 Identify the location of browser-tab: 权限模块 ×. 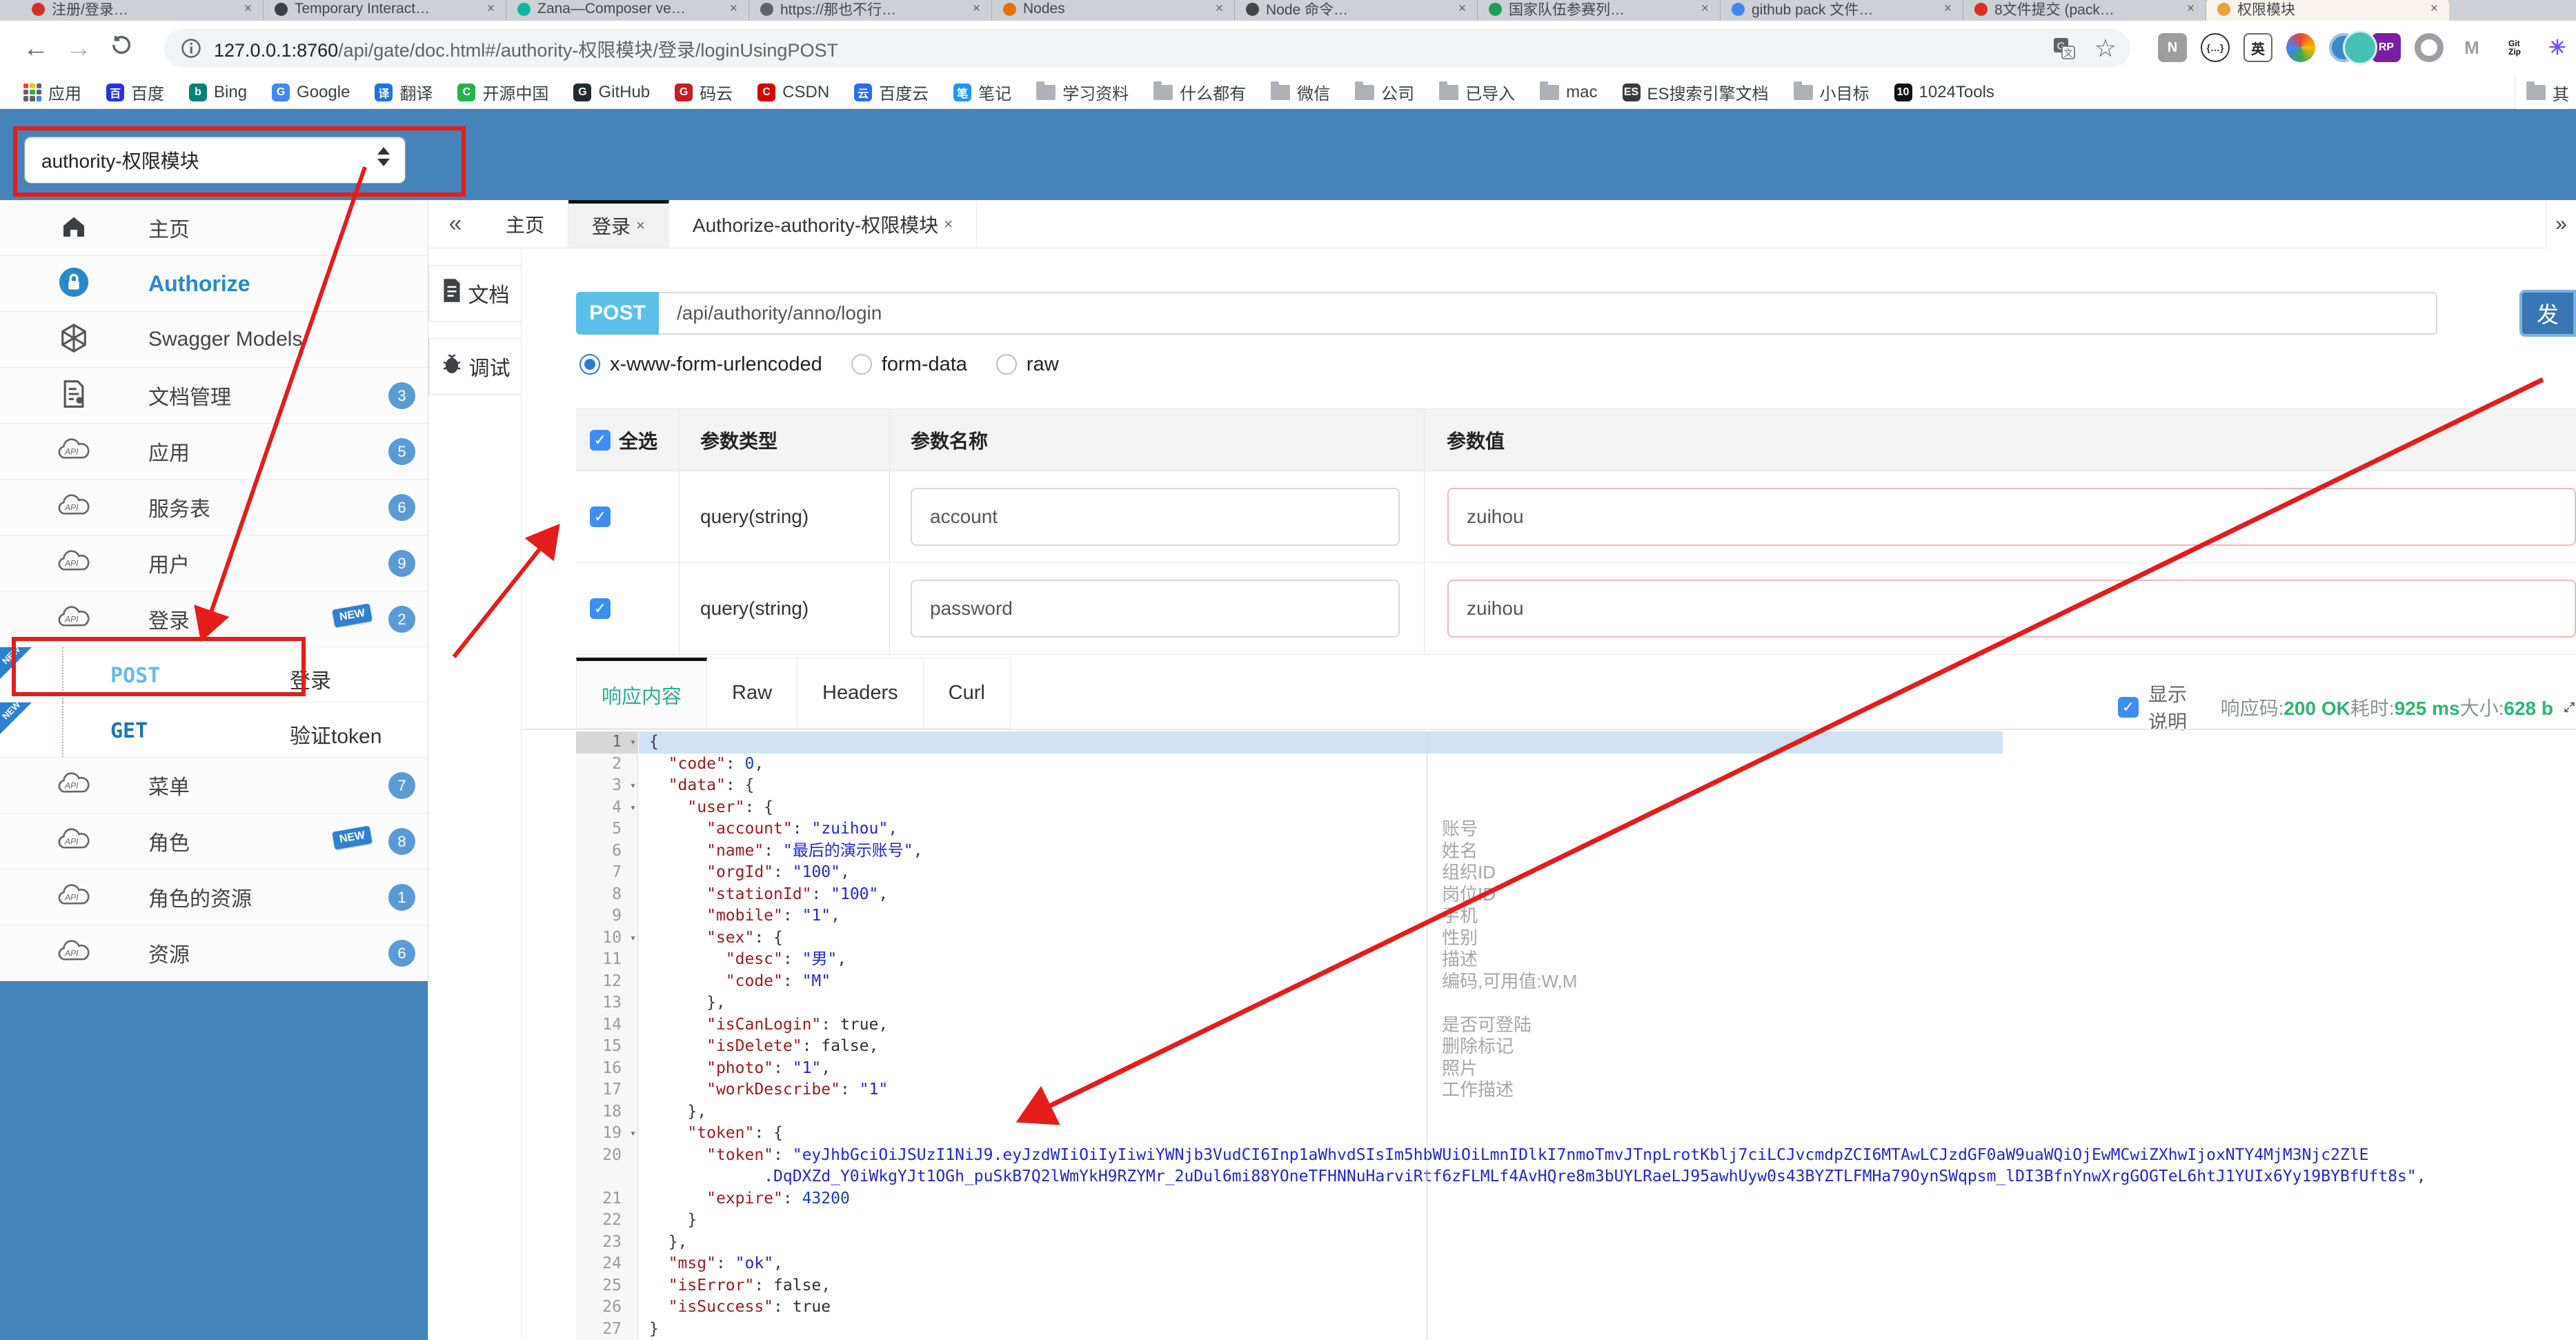
(2327, 10).